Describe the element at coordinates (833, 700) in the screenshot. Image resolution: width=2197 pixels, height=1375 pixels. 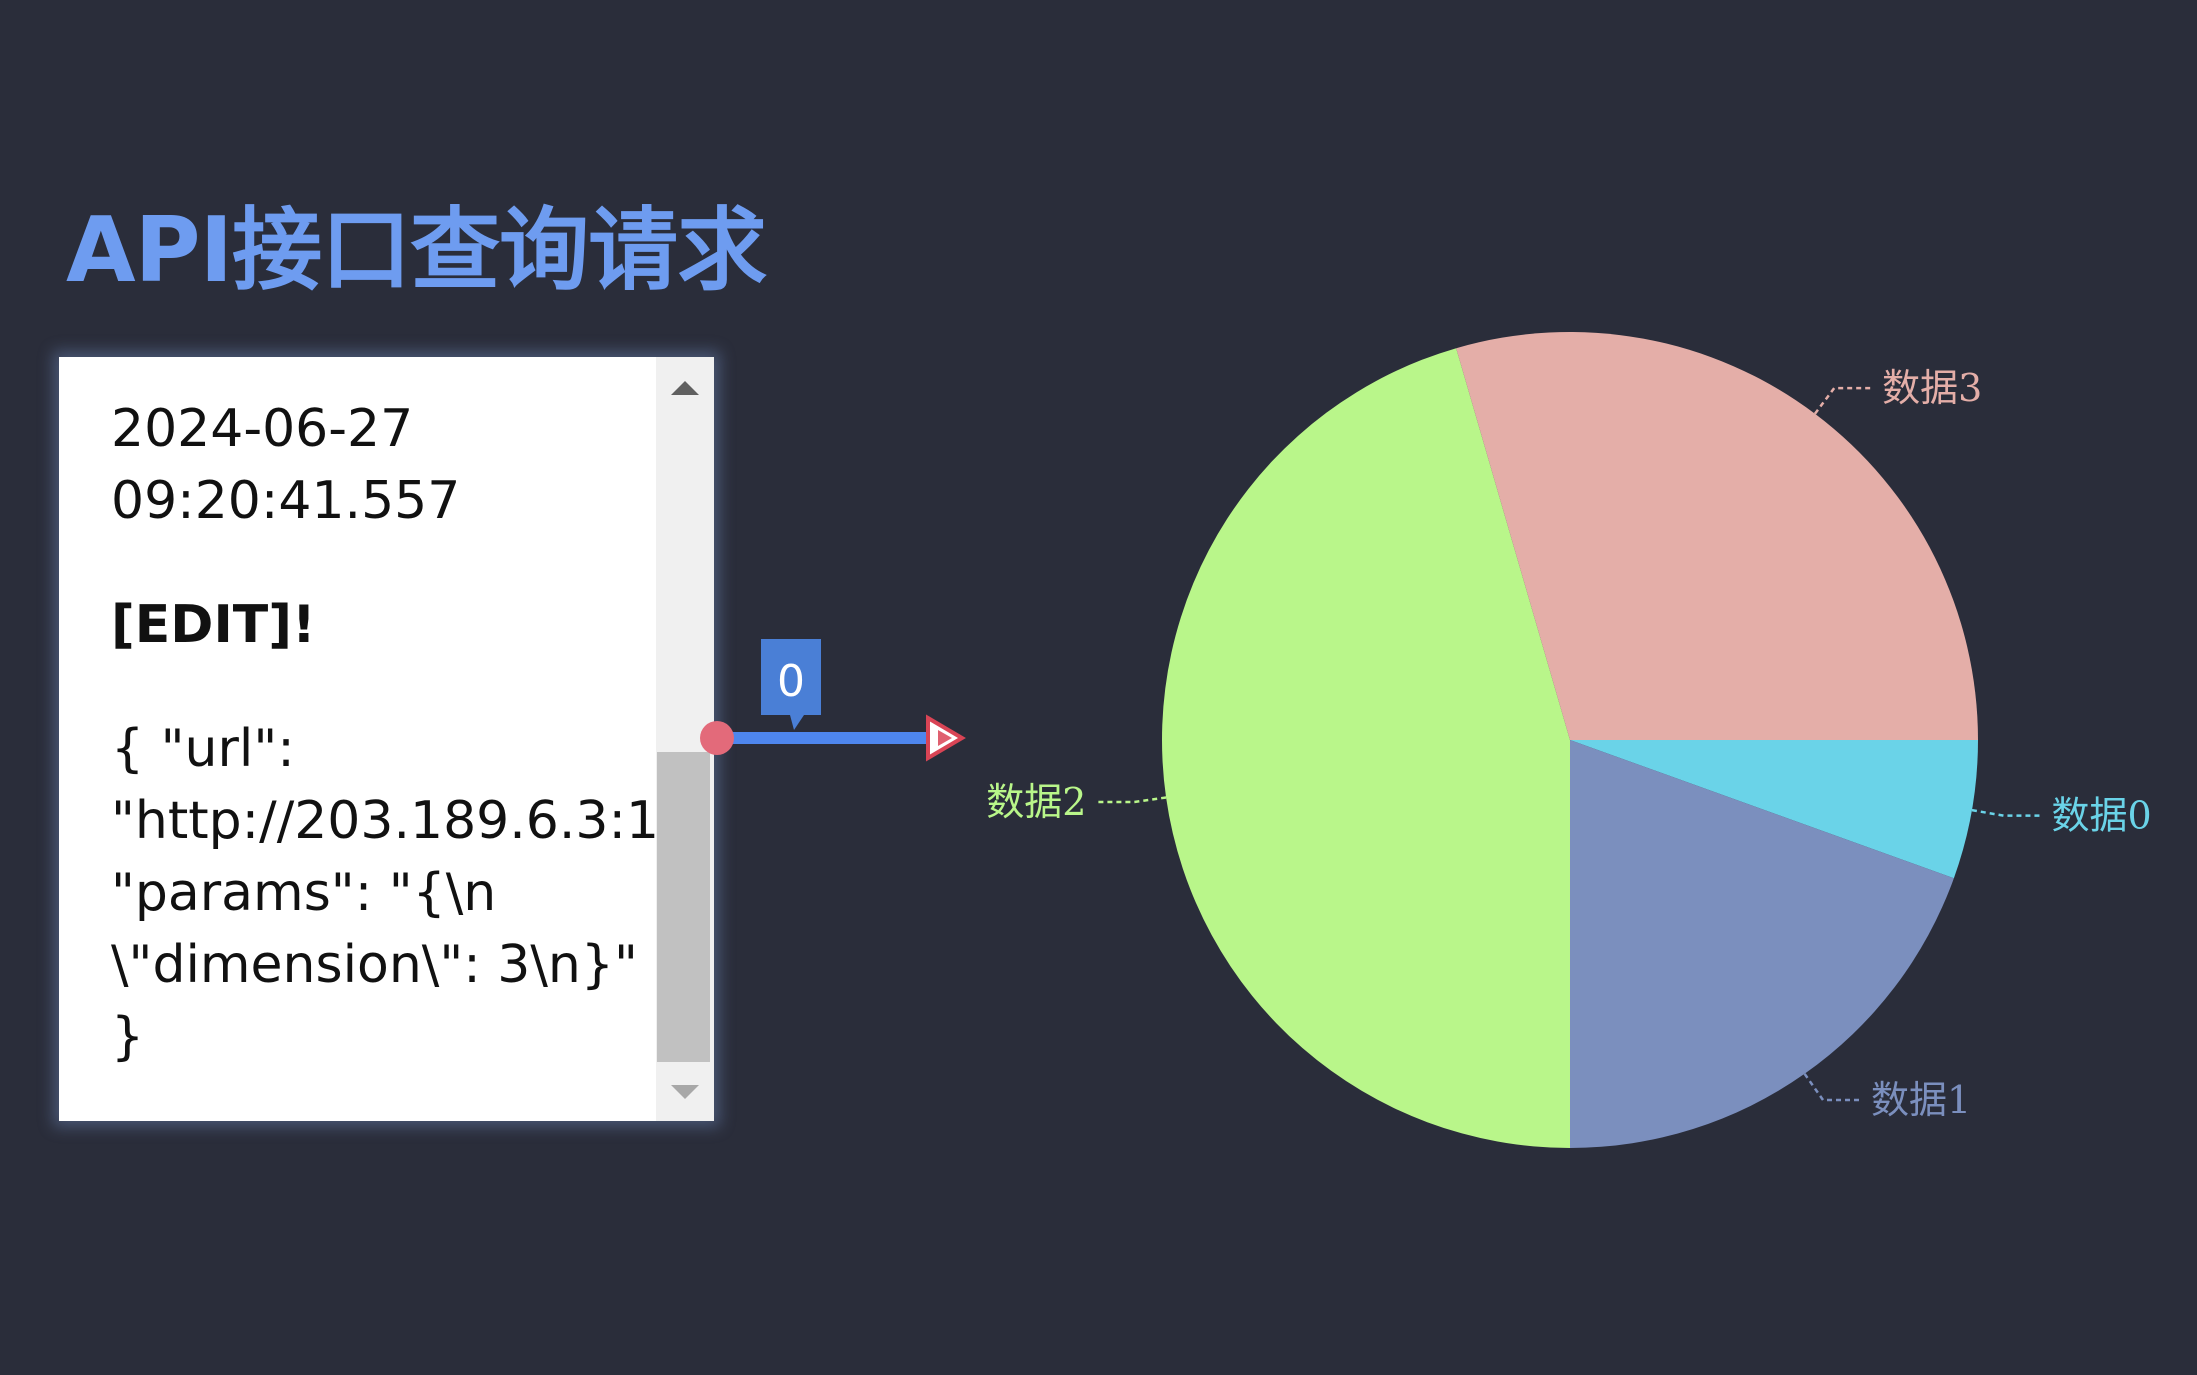
I see `connector-arrow: 0` at that location.